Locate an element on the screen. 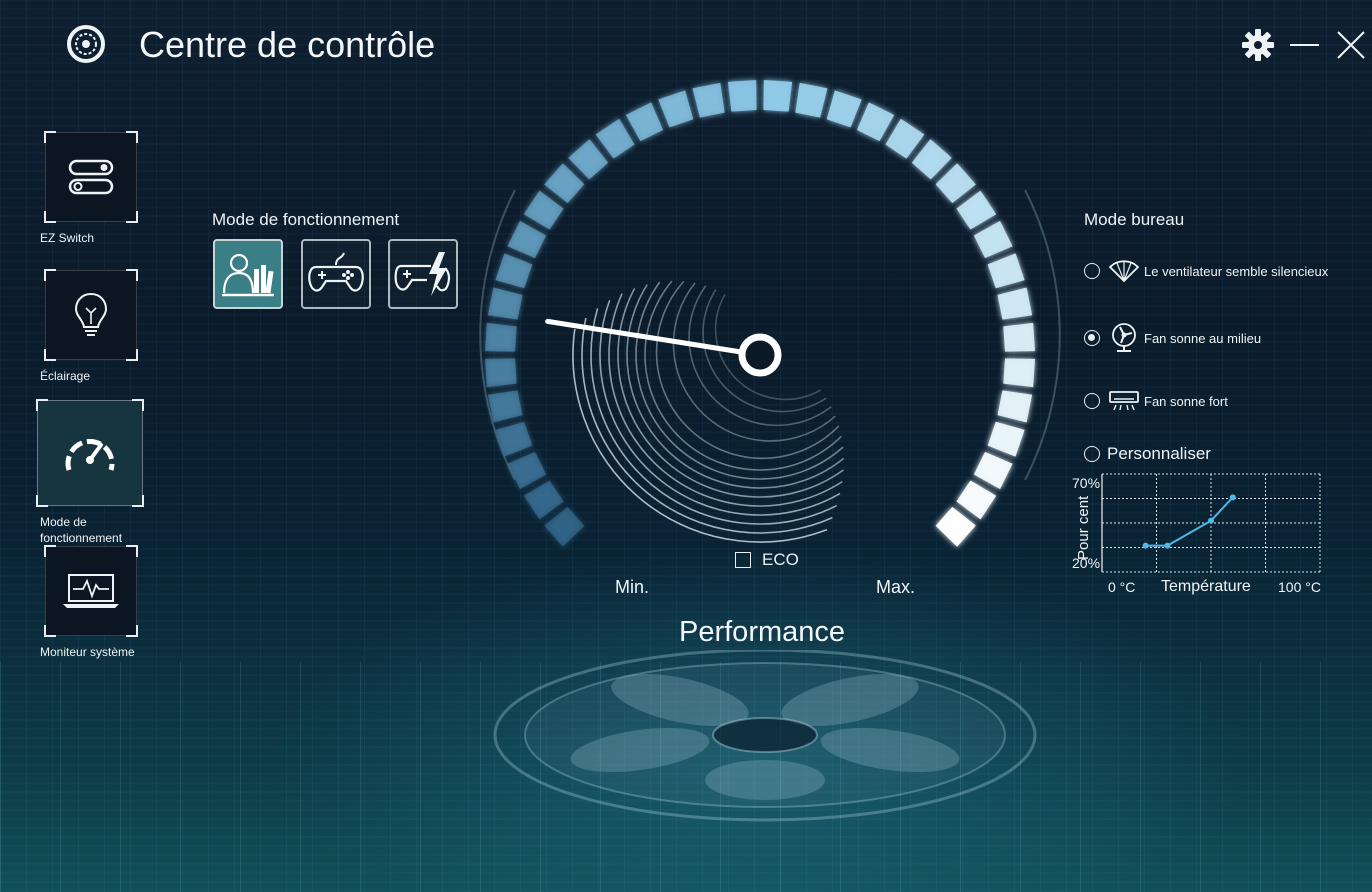 The image size is (1372, 892). radio-loud is located at coordinates (1092, 401).